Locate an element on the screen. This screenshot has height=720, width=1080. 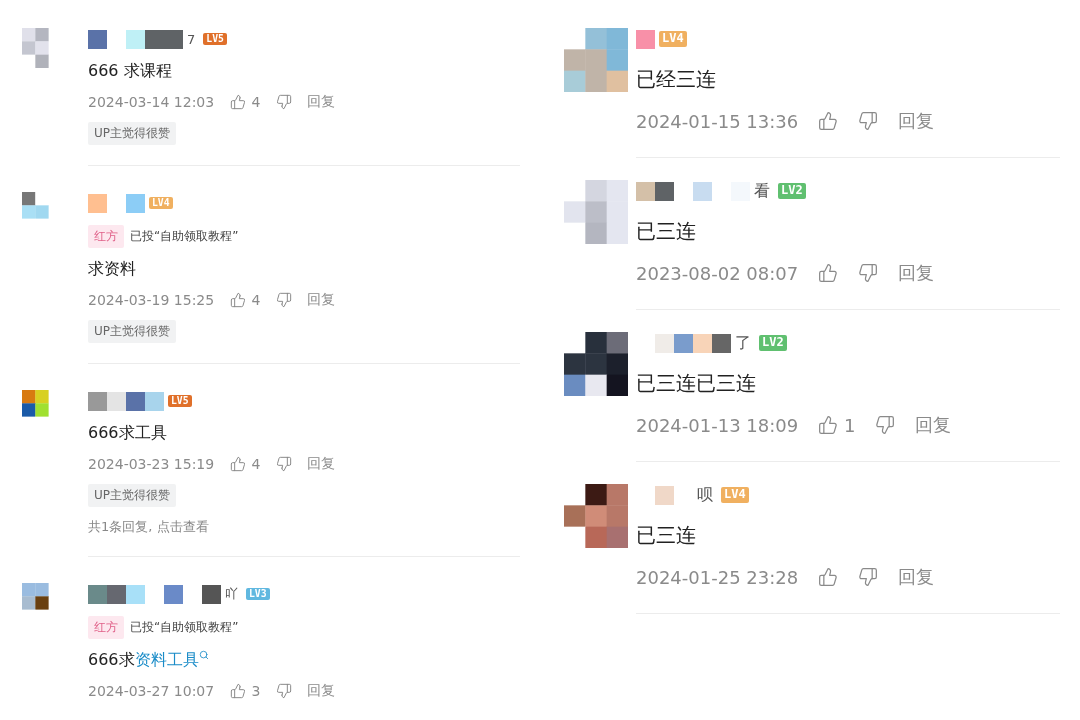
comment-date: 2024-03-19 15:25 is located at coordinates (151, 300).